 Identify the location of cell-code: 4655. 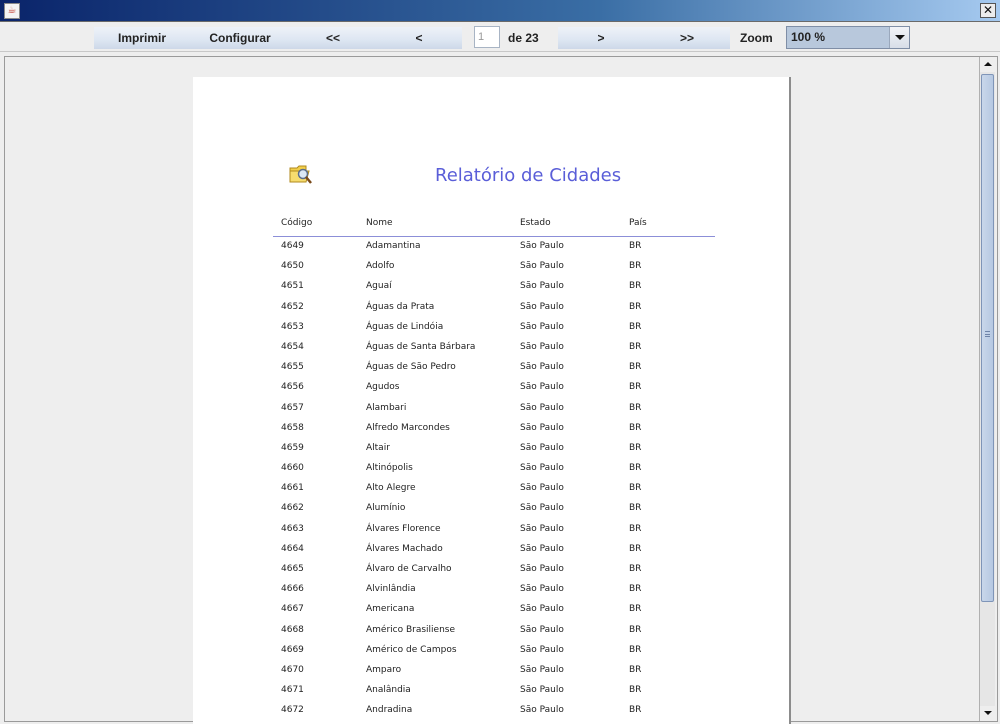
(292, 367).